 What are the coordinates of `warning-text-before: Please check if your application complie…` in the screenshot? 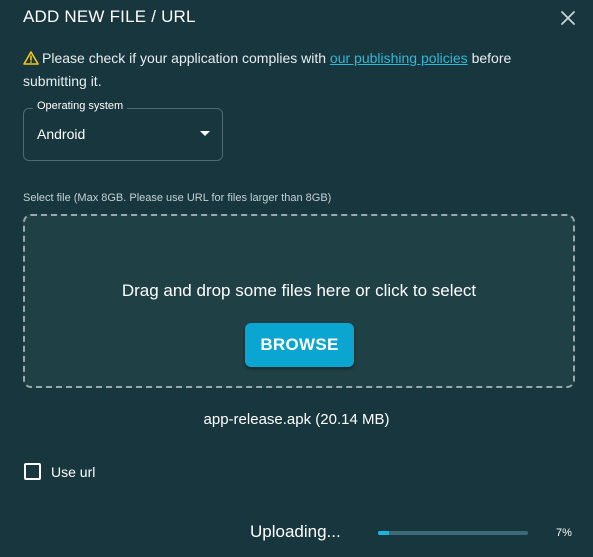 It's located at (186, 58).